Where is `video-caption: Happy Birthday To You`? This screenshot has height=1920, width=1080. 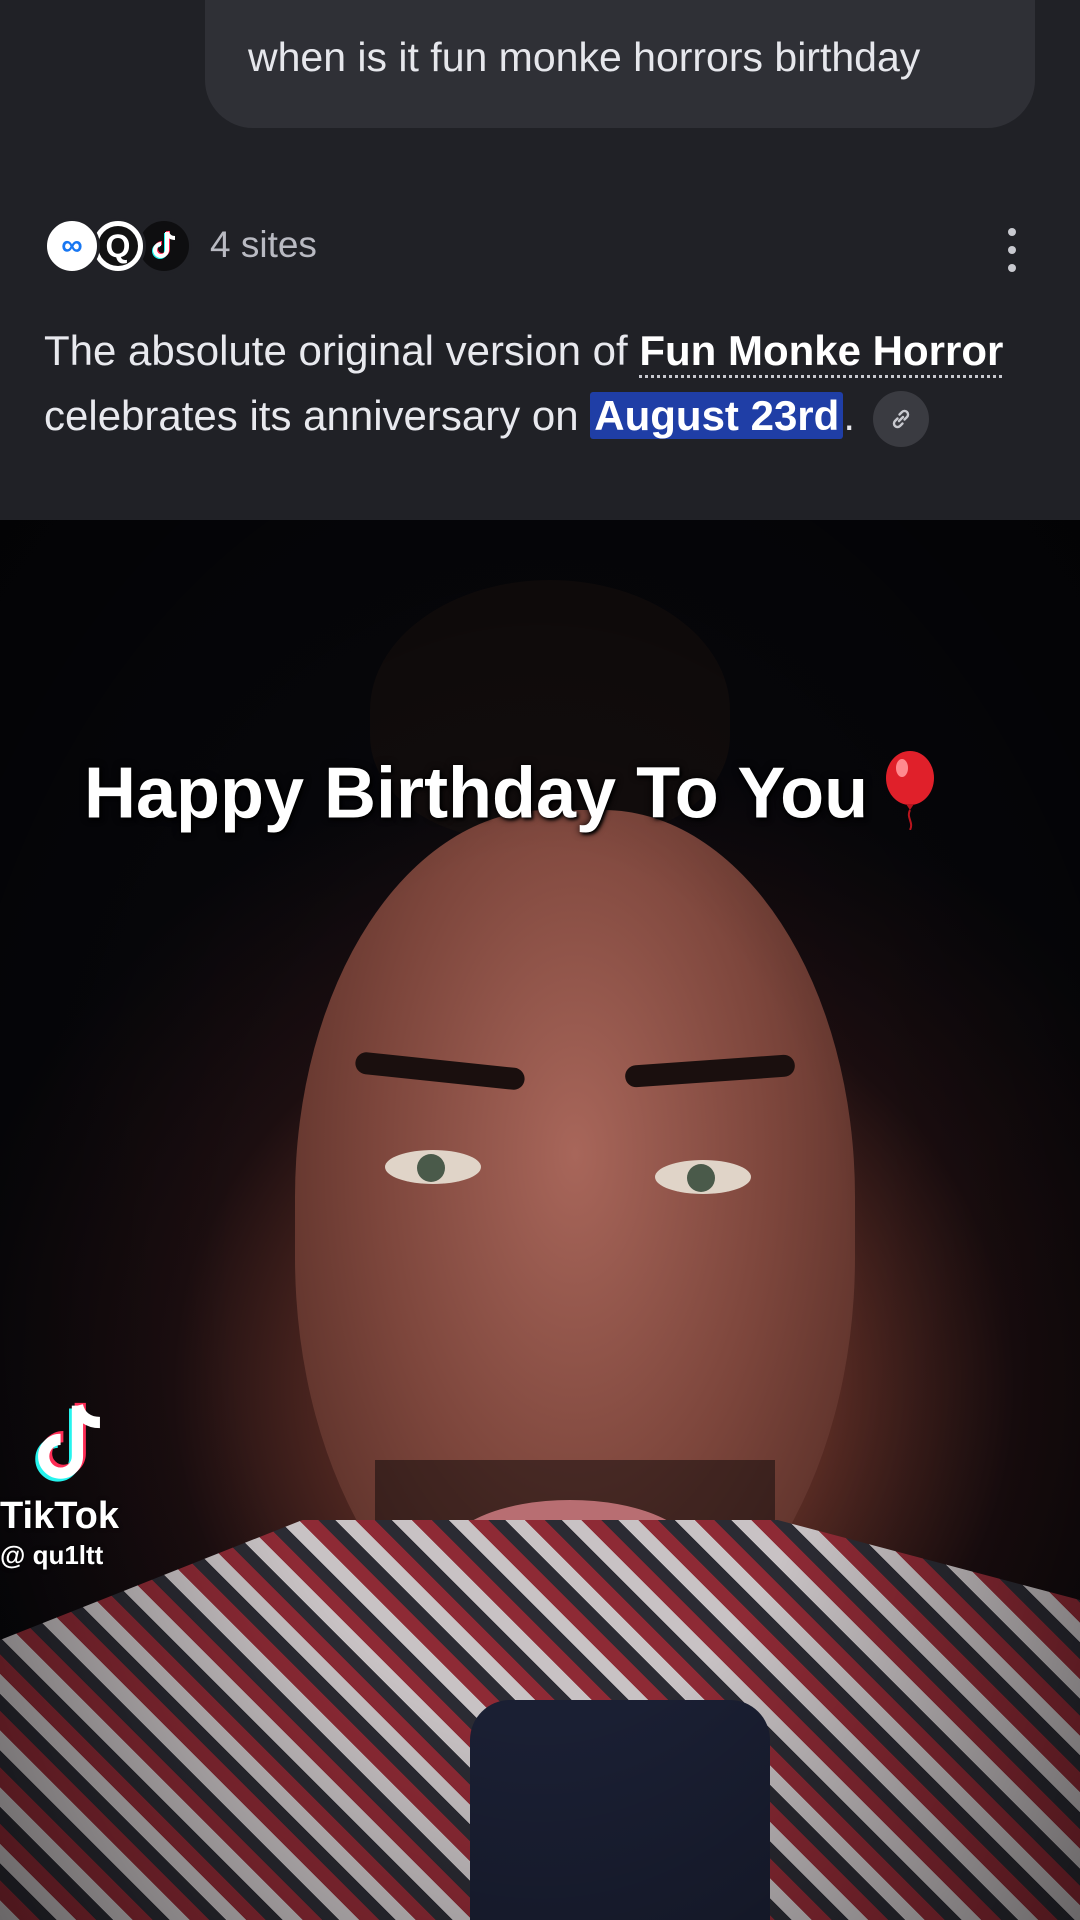
video-caption: Happy Birthday To You is located at coordinates (511, 798).